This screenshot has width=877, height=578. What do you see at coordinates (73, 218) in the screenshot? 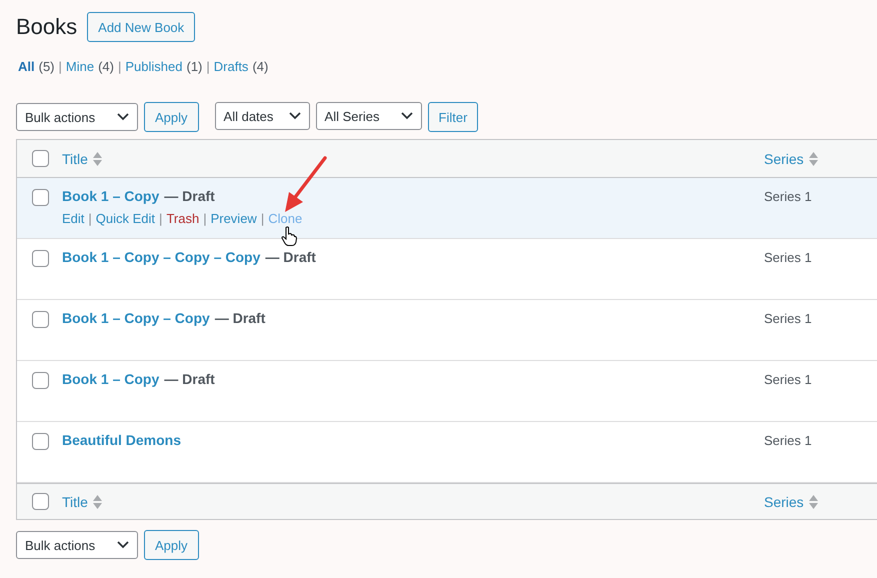
I see `row-action-link: Edit` at bounding box center [73, 218].